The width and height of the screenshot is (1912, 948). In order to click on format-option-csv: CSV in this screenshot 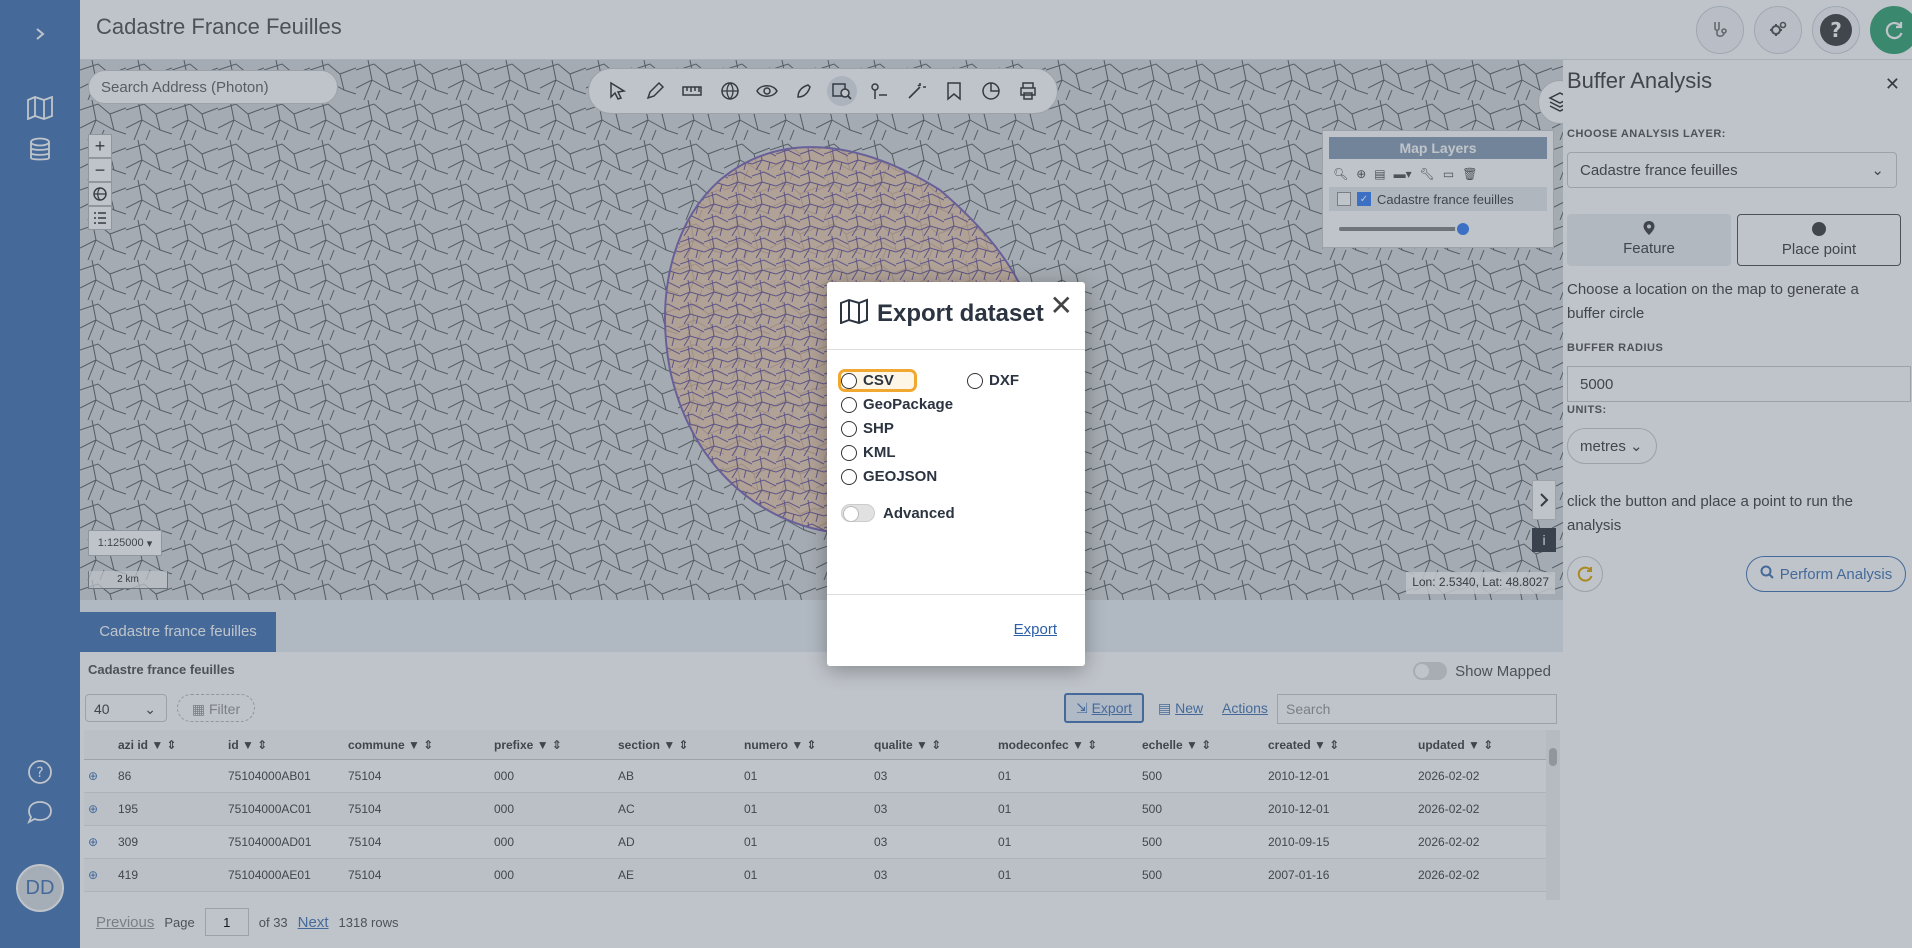, I will do `click(877, 380)`.